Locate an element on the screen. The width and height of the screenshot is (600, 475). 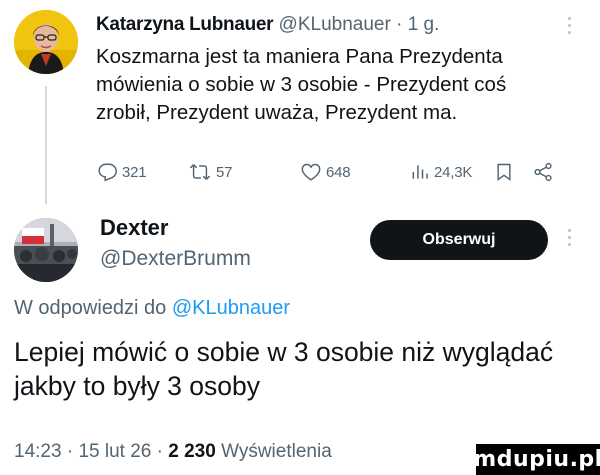
bookmark-icon is located at coordinates (504, 172).